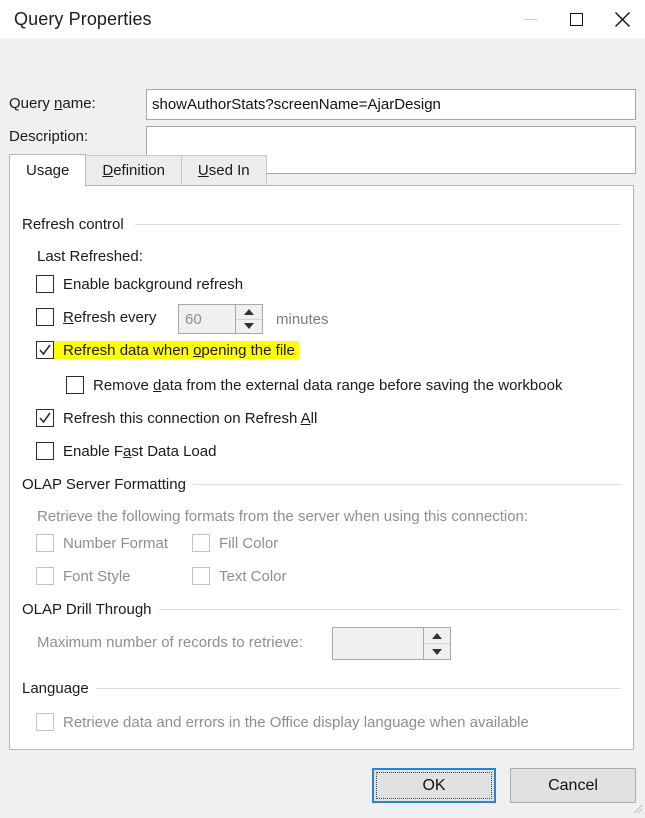  Describe the element at coordinates (49, 136) in the screenshot. I see `description-label: Description:` at that location.